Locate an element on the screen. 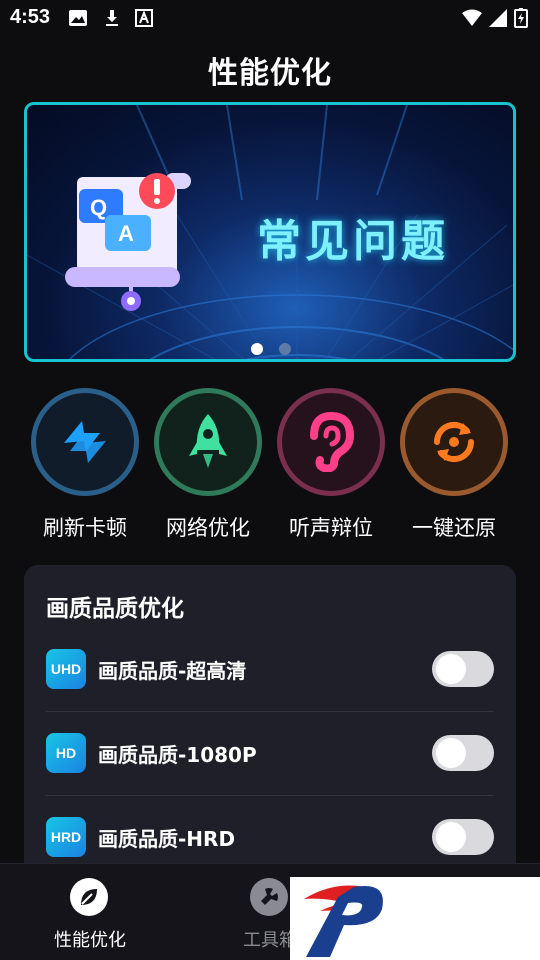 This screenshot has width=540, height=960. option-label: 画质品质-超高清 is located at coordinates (172, 671).